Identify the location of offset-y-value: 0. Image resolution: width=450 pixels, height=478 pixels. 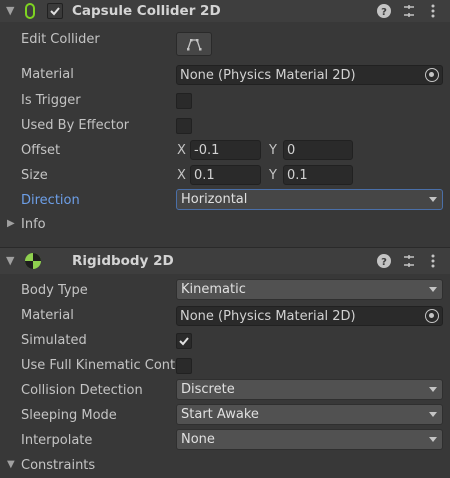
(291, 150).